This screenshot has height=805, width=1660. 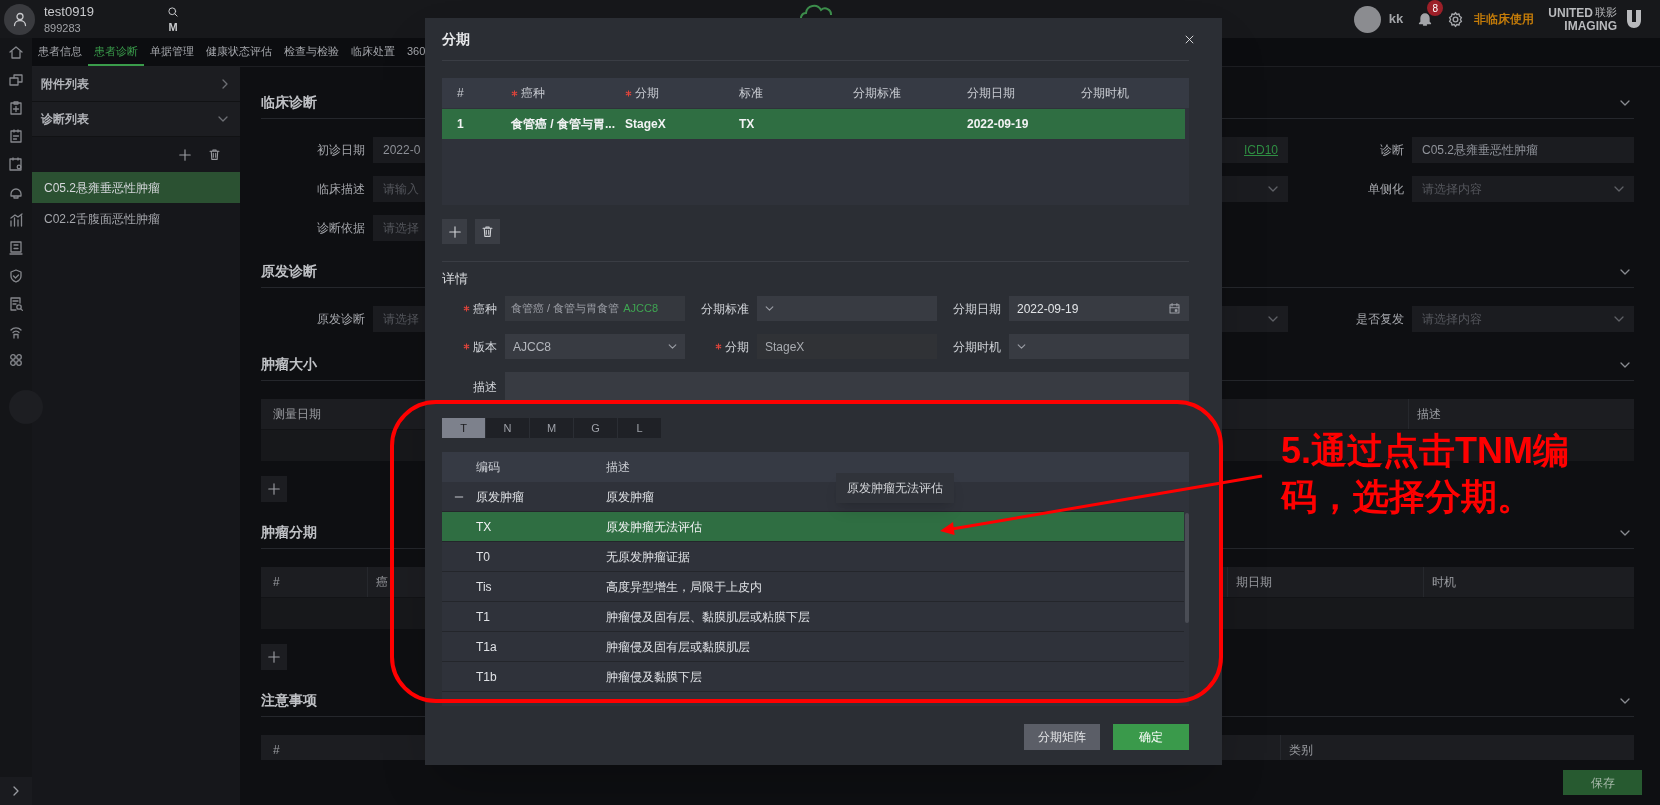 What do you see at coordinates (173, 27) in the screenshot?
I see `initial-label: M` at bounding box center [173, 27].